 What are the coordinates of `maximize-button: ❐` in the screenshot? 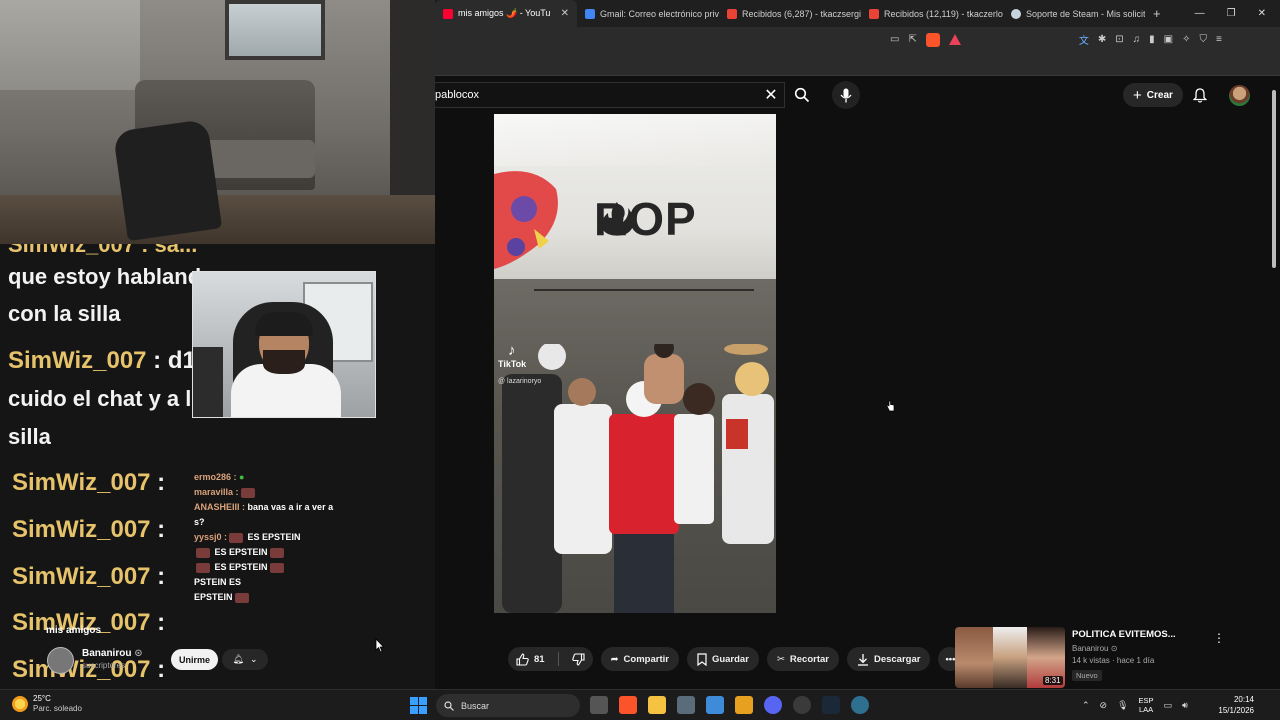 It's located at (1231, 13).